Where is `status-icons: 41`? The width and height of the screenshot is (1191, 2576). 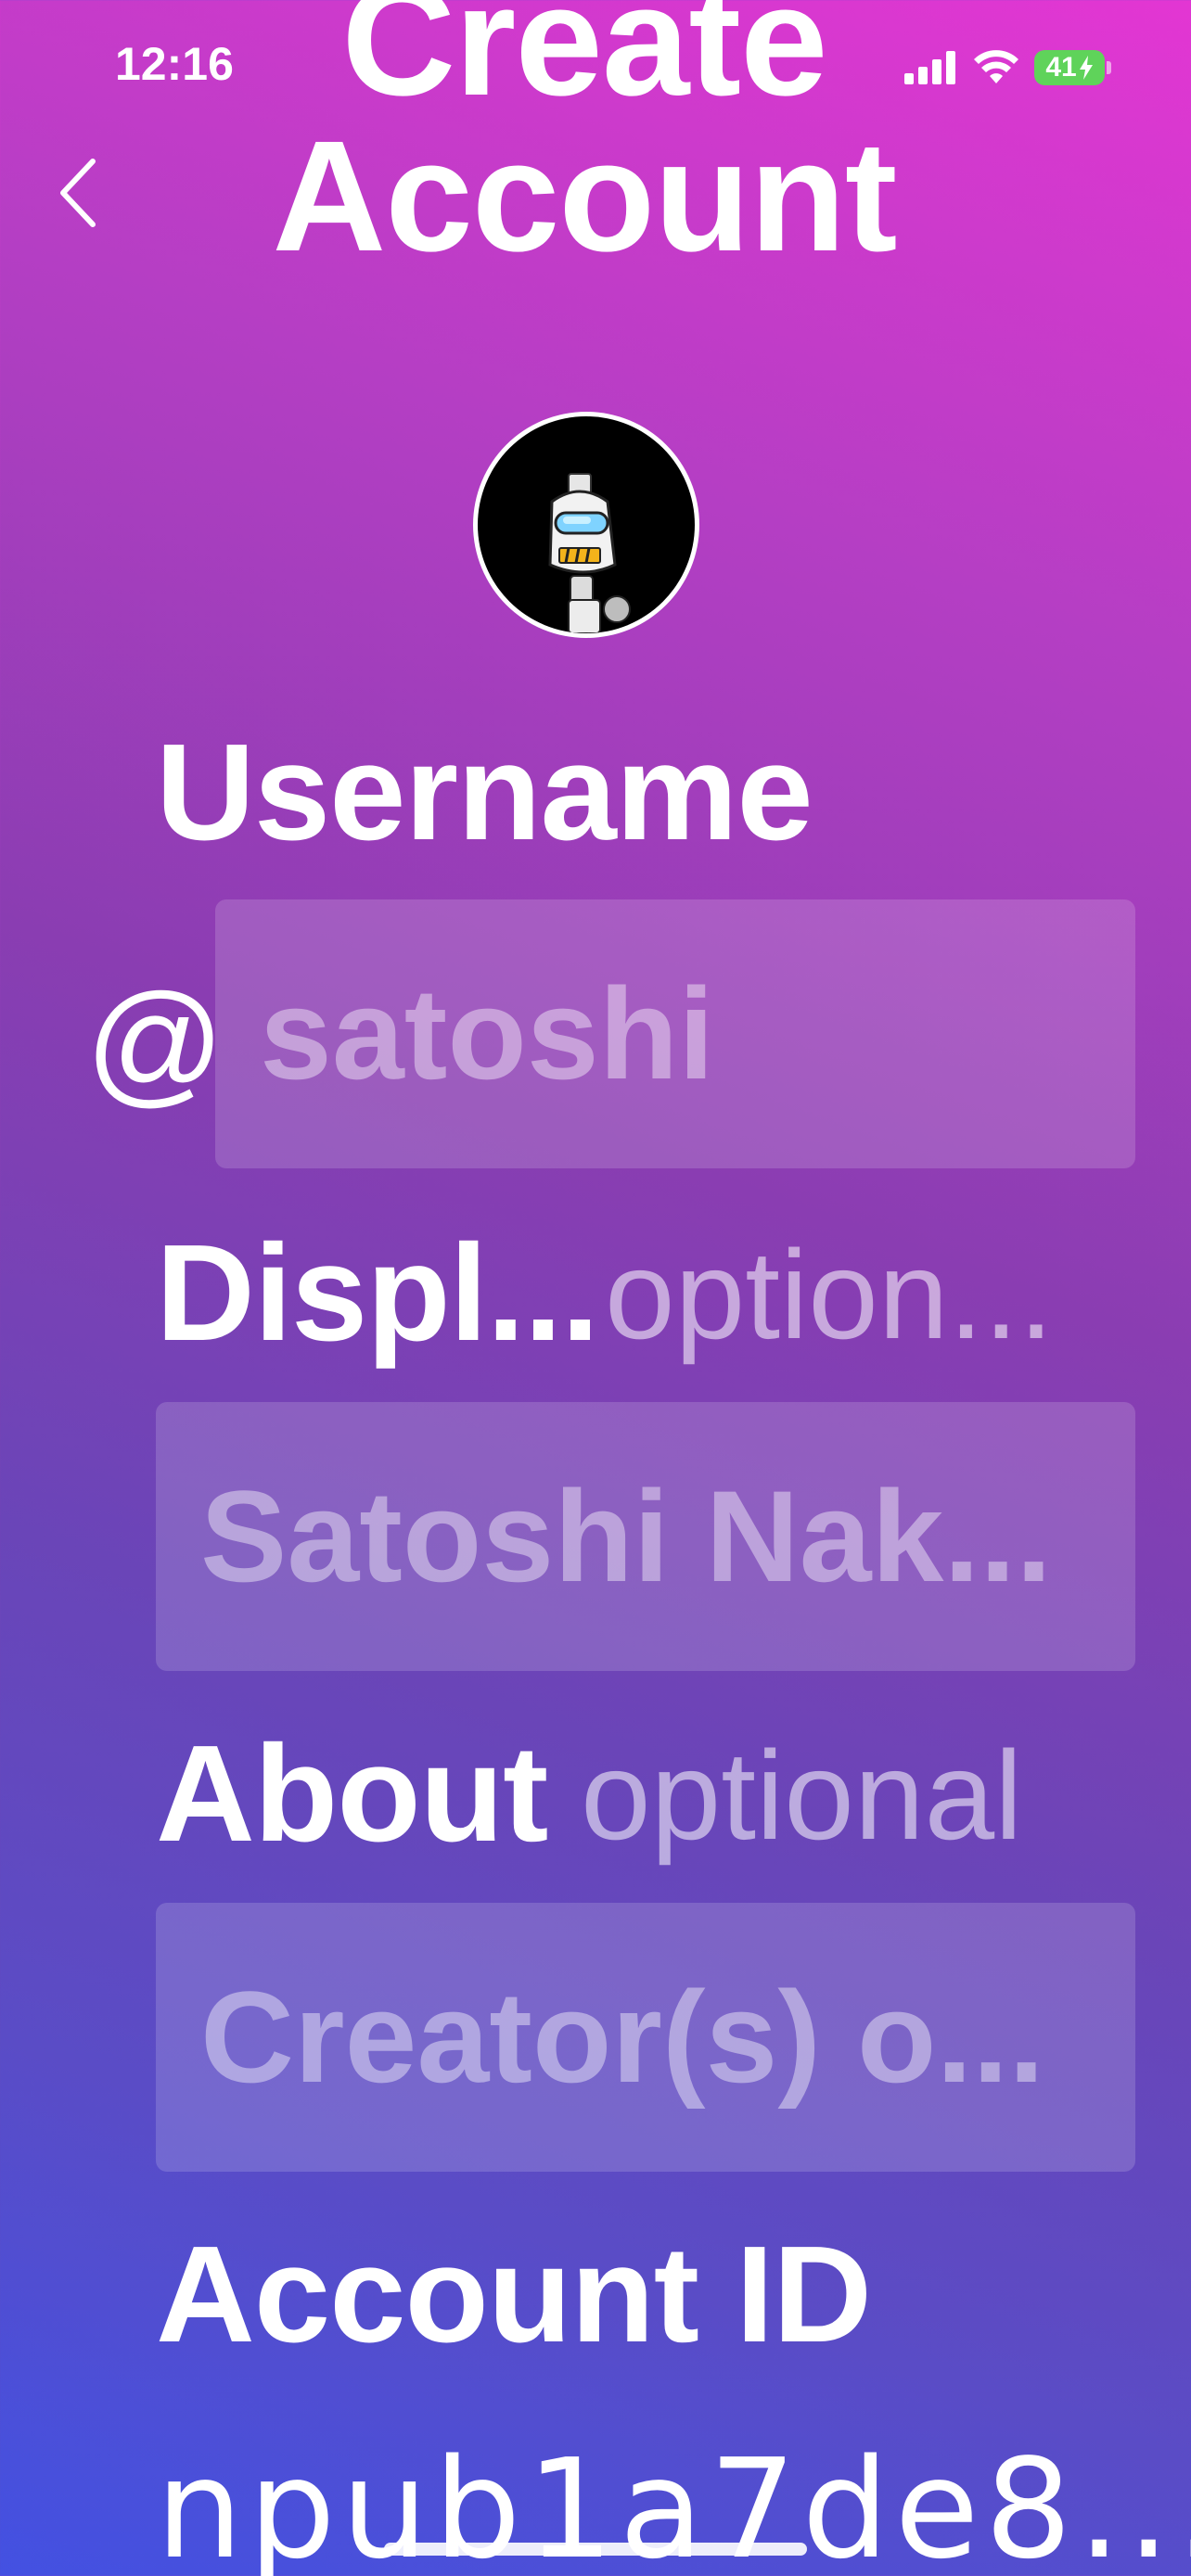 status-icons: 41 is located at coordinates (1007, 68).